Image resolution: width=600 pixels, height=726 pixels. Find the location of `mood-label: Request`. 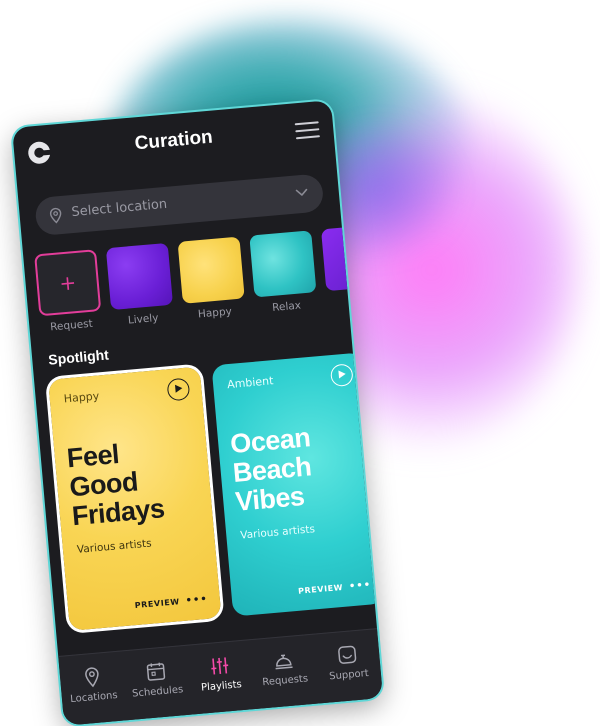

mood-label: Request is located at coordinates (71, 326).